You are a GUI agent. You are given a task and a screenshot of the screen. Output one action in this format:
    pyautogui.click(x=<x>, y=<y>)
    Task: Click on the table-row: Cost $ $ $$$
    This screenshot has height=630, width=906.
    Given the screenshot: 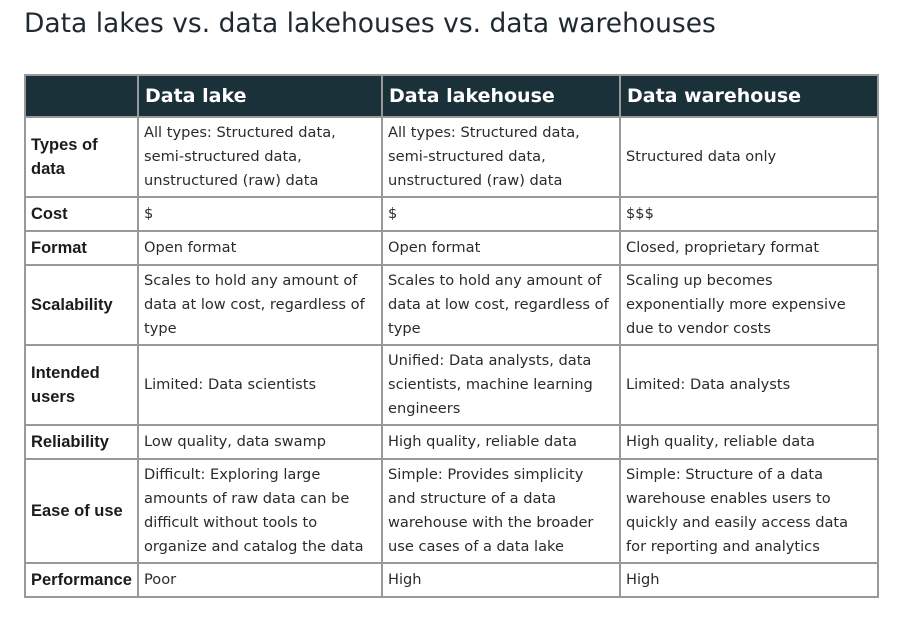 What is the action you would take?
    pyautogui.click(x=451, y=214)
    